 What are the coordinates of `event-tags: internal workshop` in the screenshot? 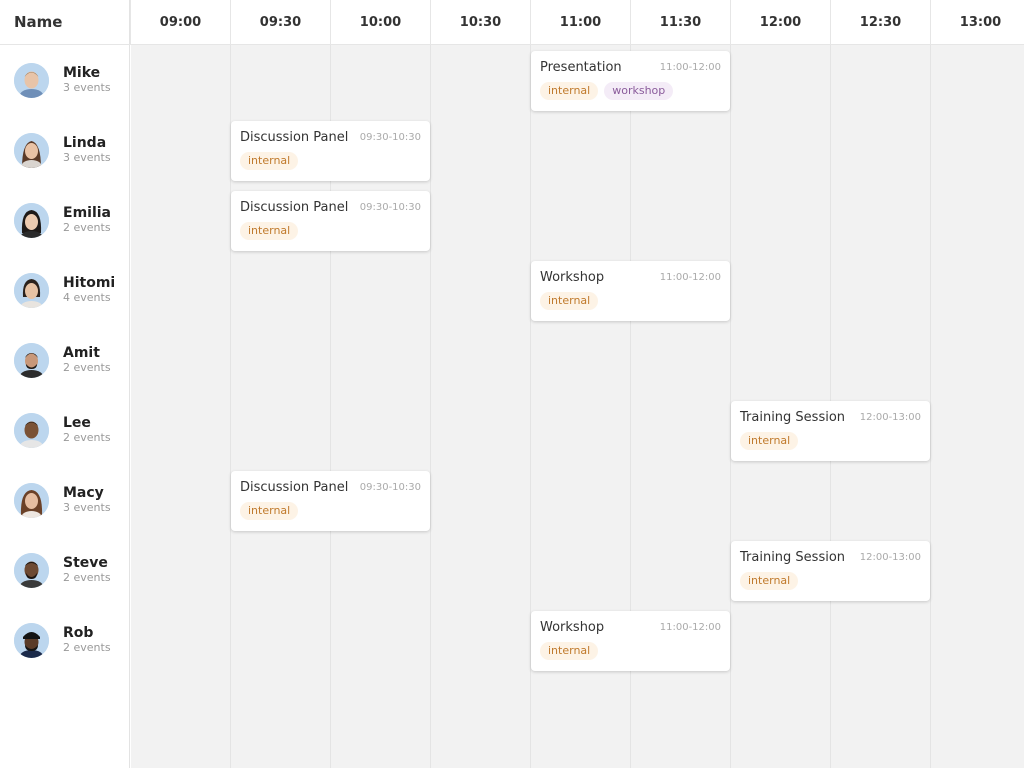 It's located at (607, 91).